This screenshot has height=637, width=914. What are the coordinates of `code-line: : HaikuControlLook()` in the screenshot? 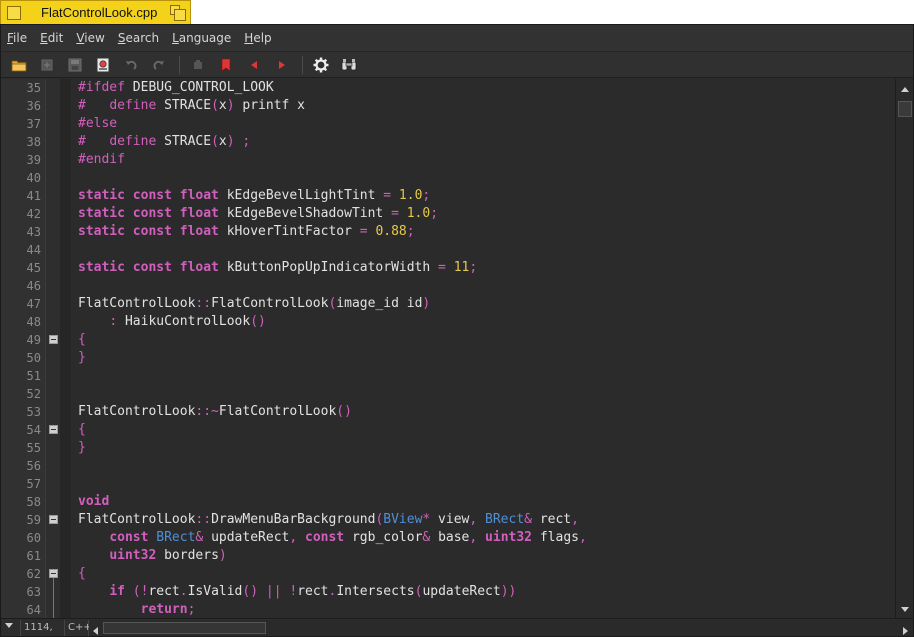 It's located at (172, 322).